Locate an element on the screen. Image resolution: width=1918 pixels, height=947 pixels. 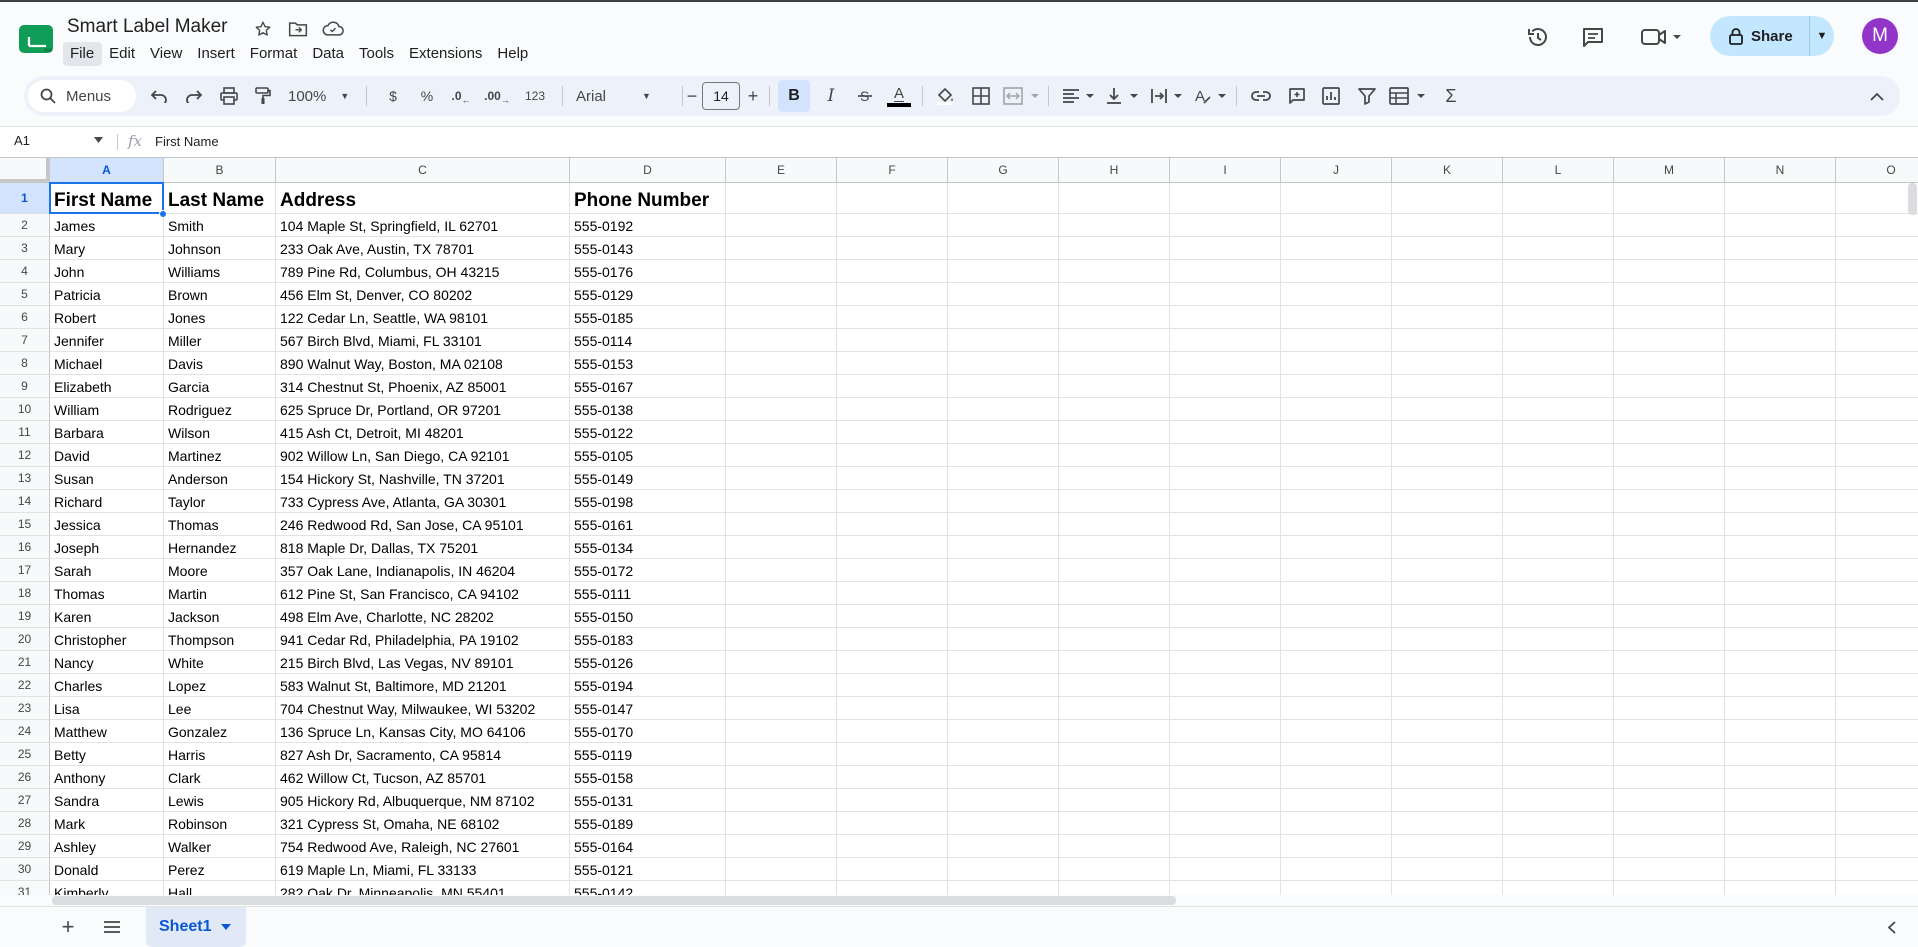
print-icon is located at coordinates (229, 96).